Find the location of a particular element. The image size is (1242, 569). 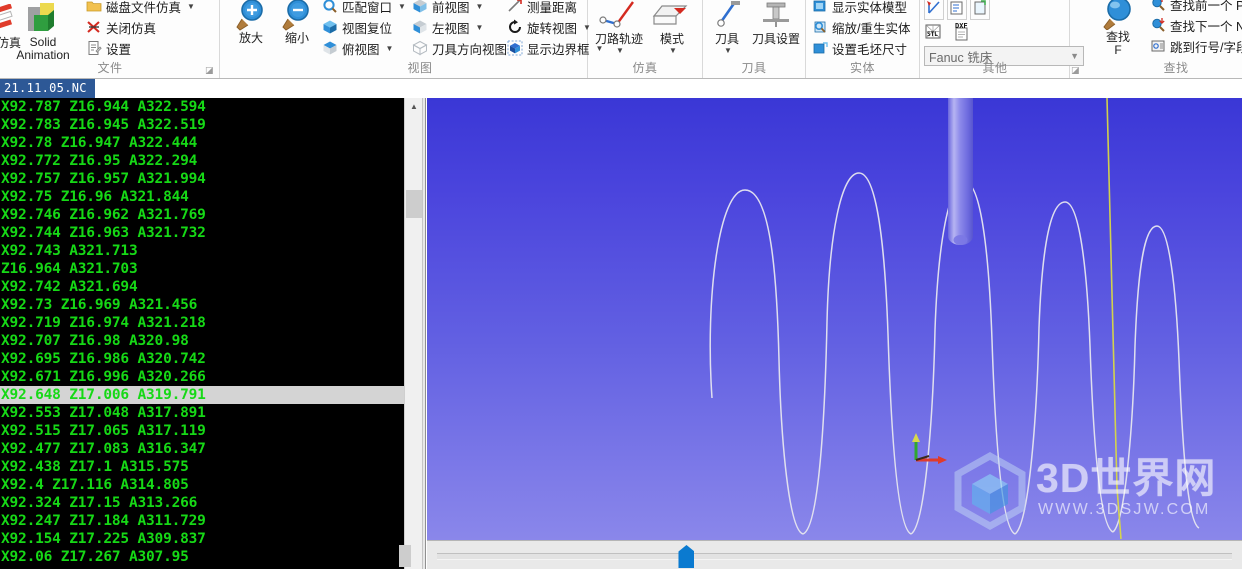

zoom-in-button: 放大 is located at coordinates (251, 22).